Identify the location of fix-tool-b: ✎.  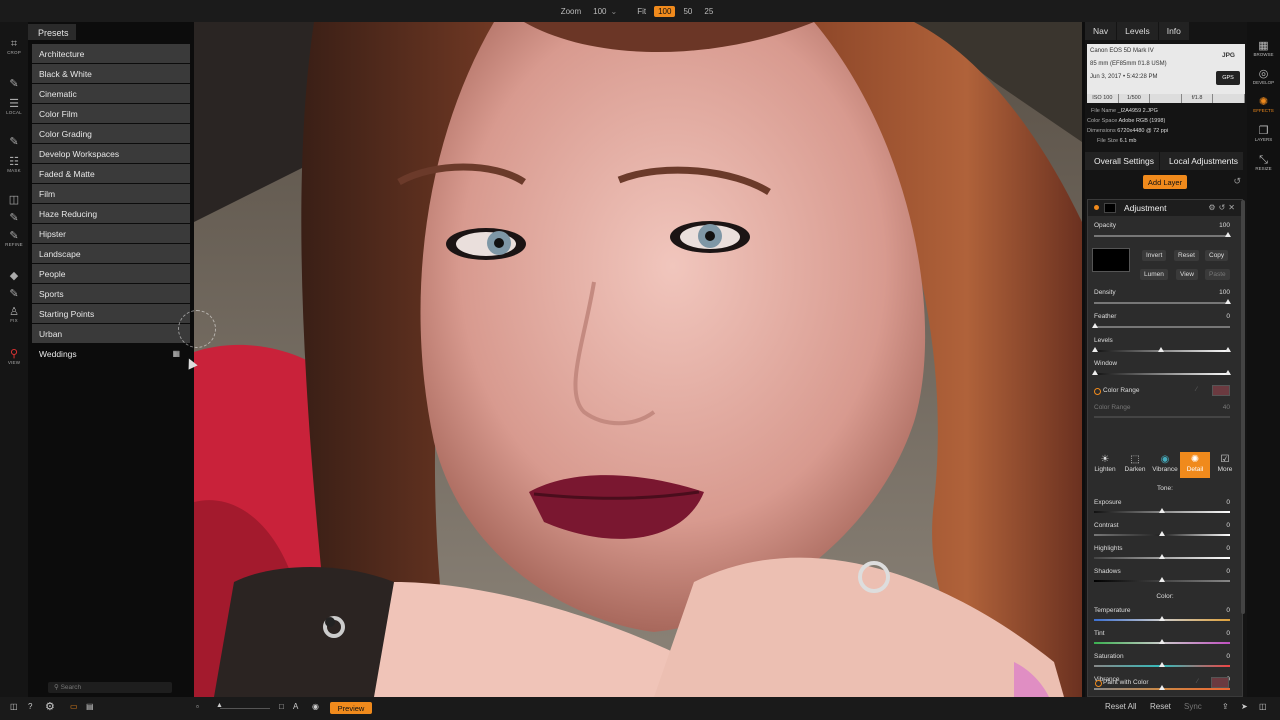
(14, 294).